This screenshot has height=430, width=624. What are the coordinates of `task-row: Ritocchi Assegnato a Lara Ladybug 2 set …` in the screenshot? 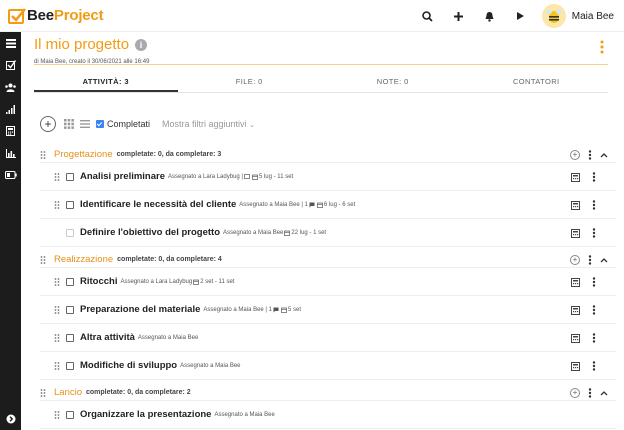 It's located at (328, 282).